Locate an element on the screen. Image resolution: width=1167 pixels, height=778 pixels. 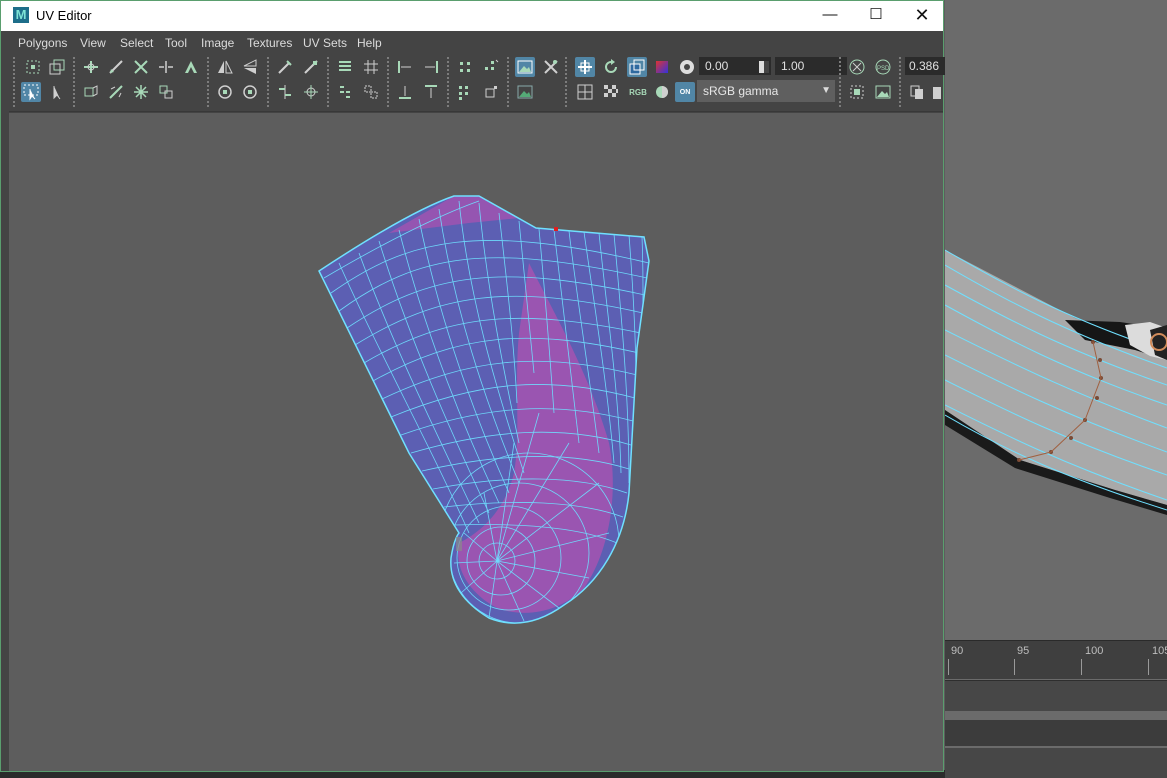
select-tool-icon is located at coordinates (31, 92).